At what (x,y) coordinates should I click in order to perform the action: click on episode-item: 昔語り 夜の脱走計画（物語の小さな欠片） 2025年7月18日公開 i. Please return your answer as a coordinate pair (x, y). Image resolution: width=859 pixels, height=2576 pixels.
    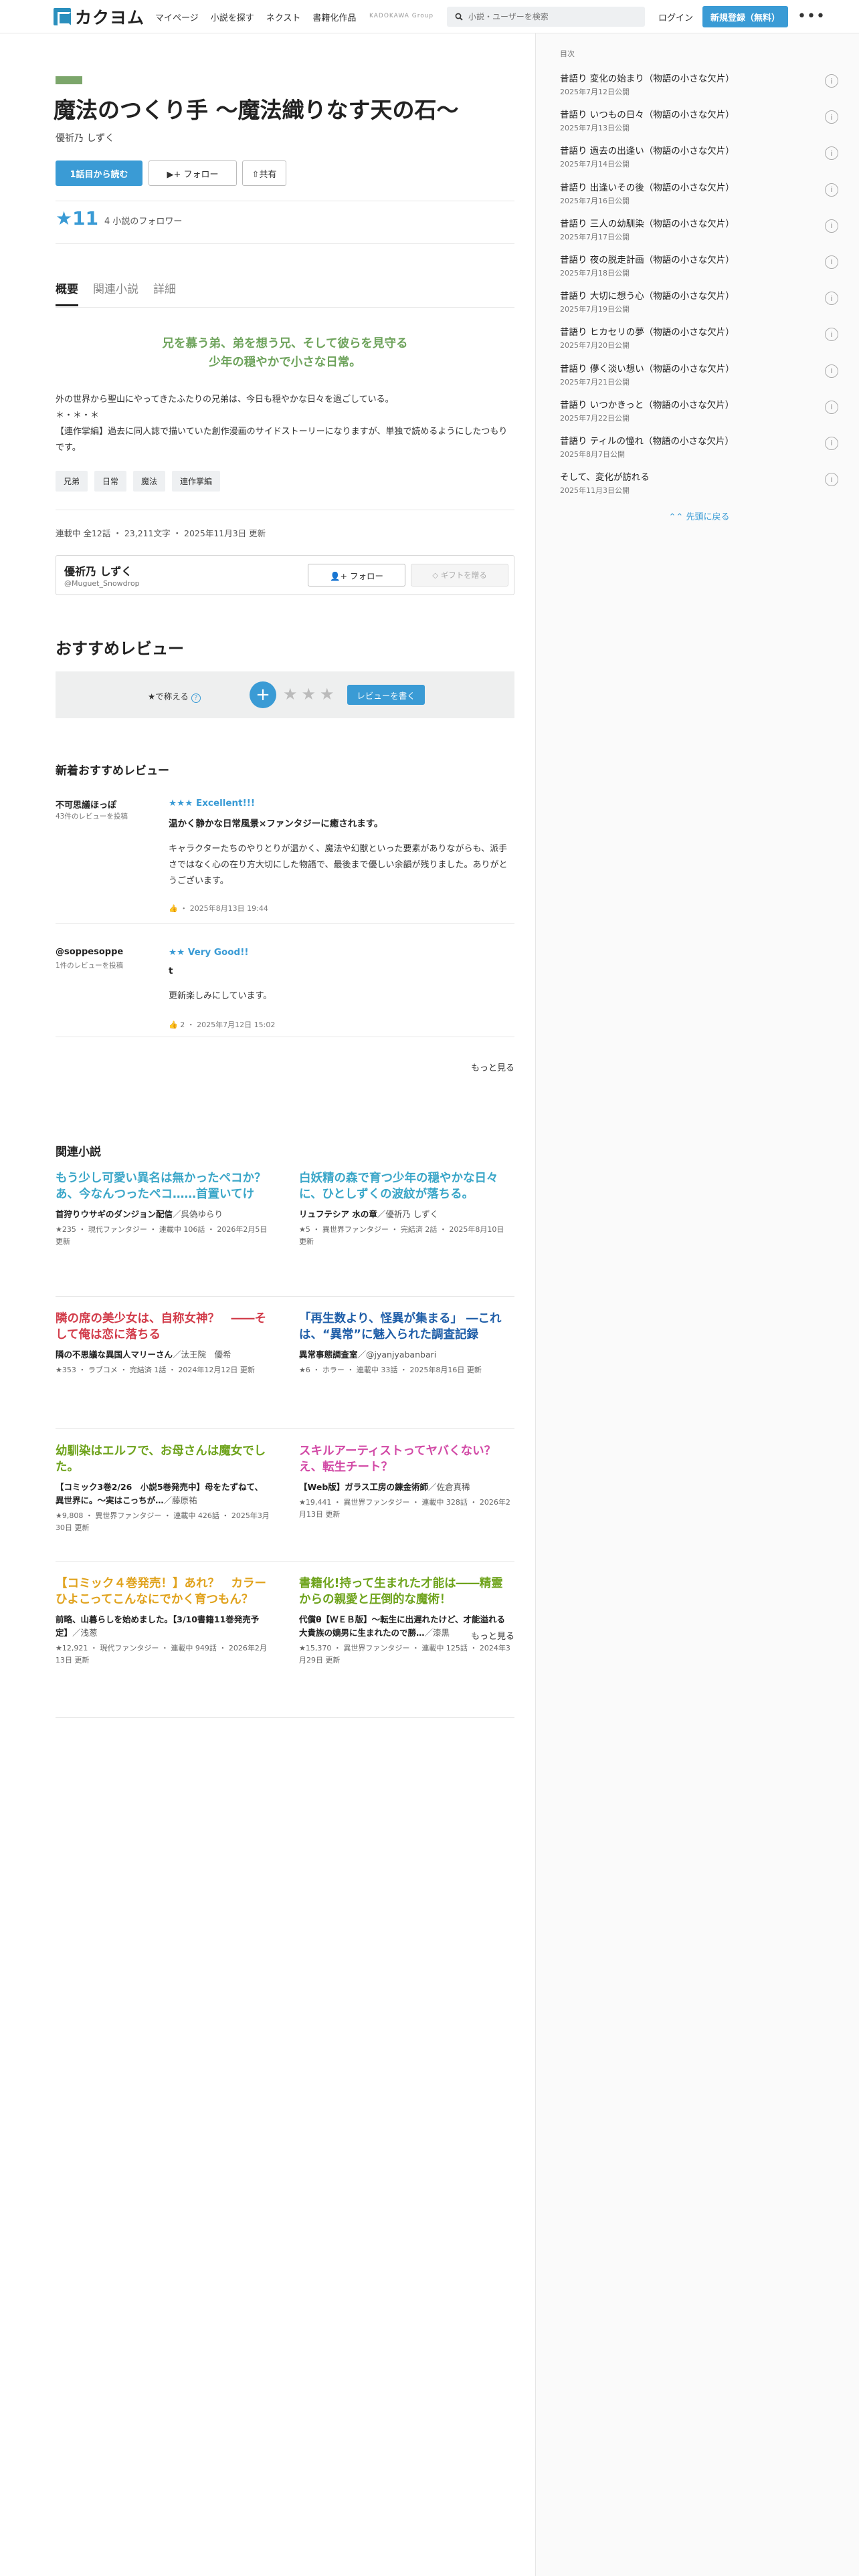
    Looking at the image, I should click on (699, 270).